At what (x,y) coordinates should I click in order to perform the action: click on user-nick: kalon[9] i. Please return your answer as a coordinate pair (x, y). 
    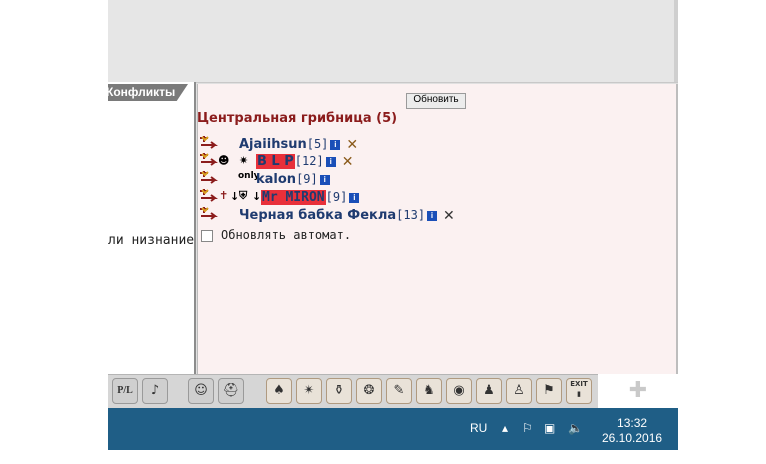
    Looking at the image, I should click on (293, 179).